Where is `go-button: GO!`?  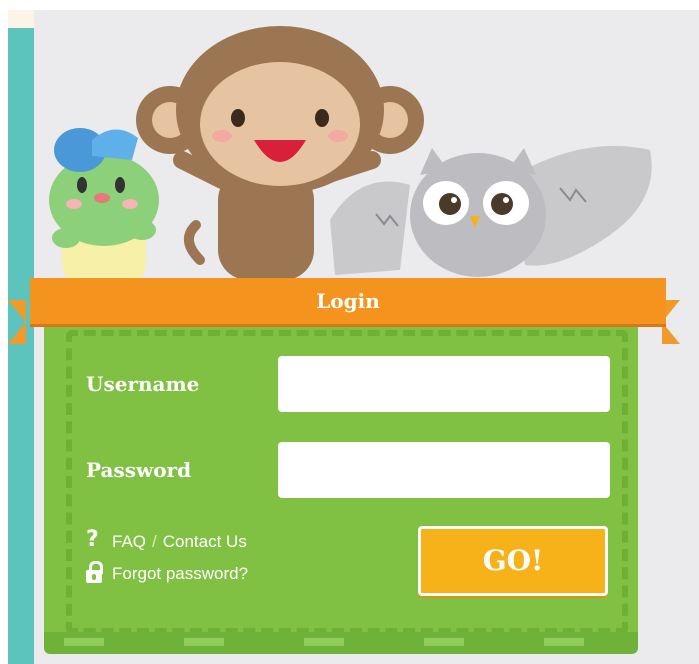 go-button: GO! is located at coordinates (513, 561).